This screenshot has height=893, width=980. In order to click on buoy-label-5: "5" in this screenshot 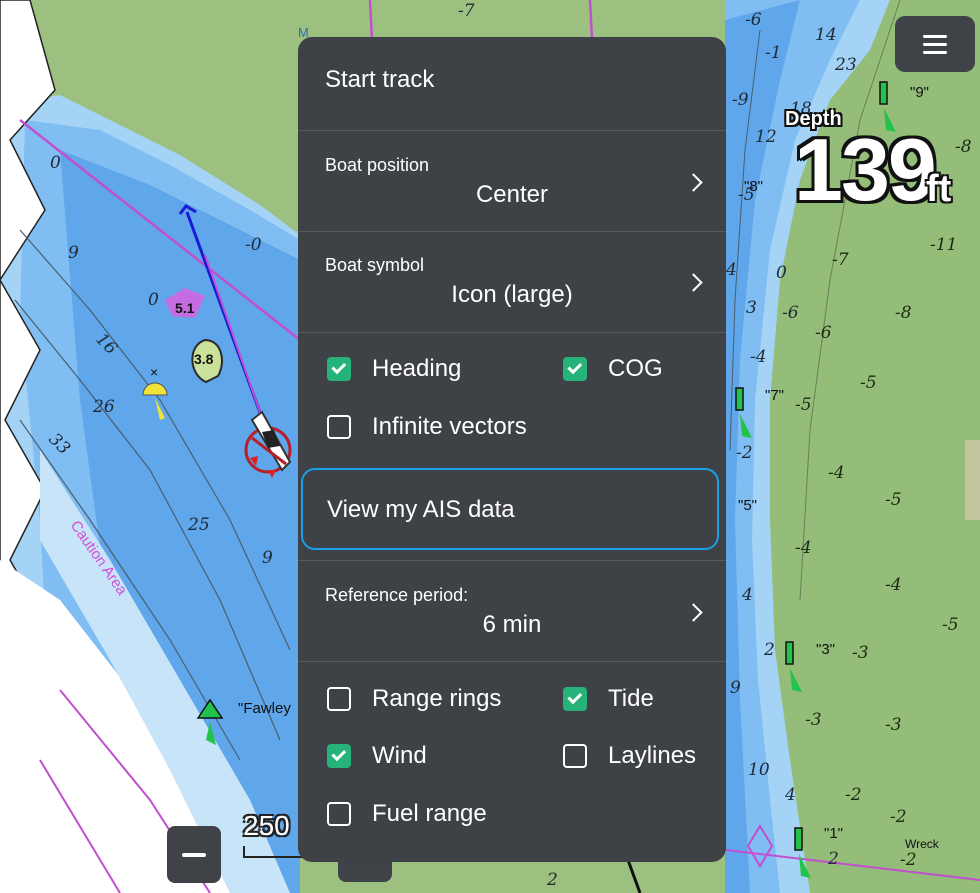, I will do `click(747, 505)`.